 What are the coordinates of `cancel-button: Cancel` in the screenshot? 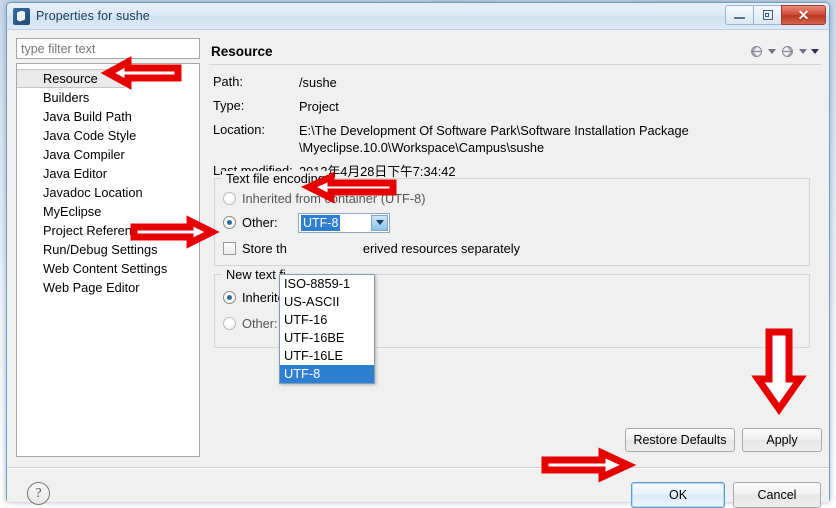 It's located at (777, 495).